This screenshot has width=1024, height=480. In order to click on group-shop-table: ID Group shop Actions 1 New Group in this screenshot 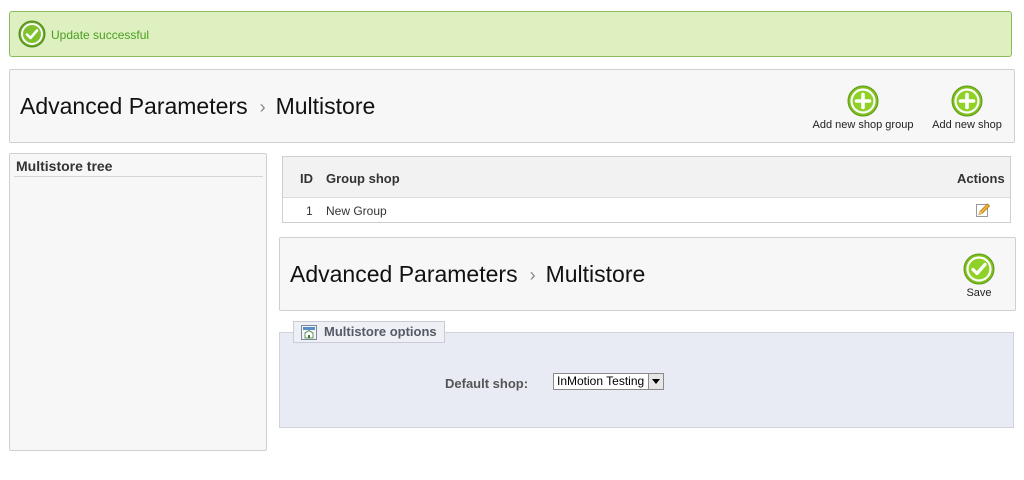, I will do `click(646, 189)`.